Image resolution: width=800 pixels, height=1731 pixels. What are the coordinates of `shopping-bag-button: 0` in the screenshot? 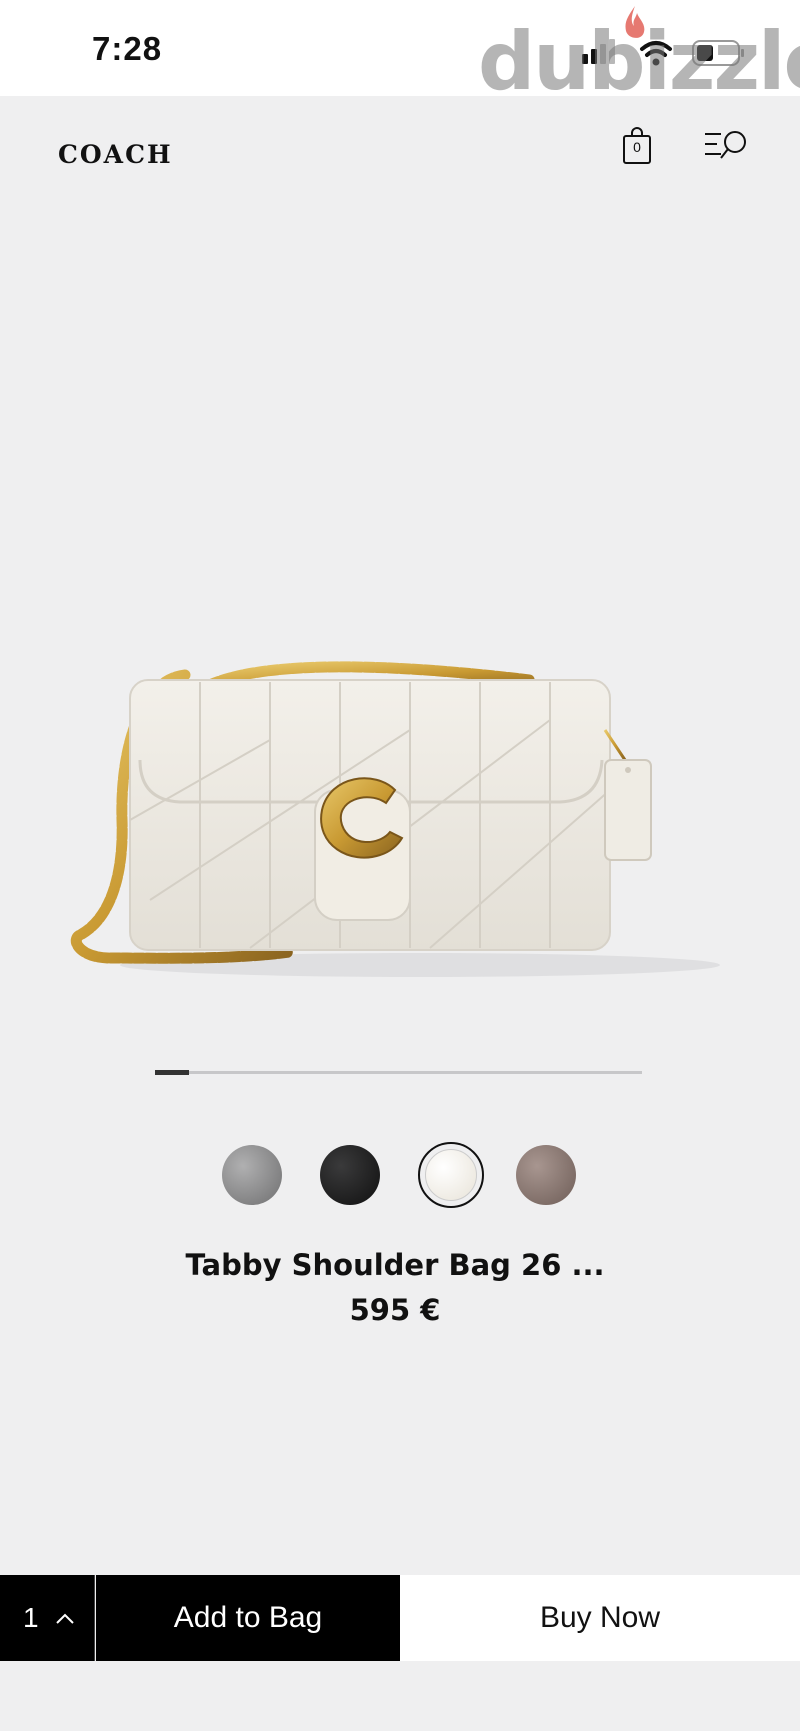 It's located at (637, 146).